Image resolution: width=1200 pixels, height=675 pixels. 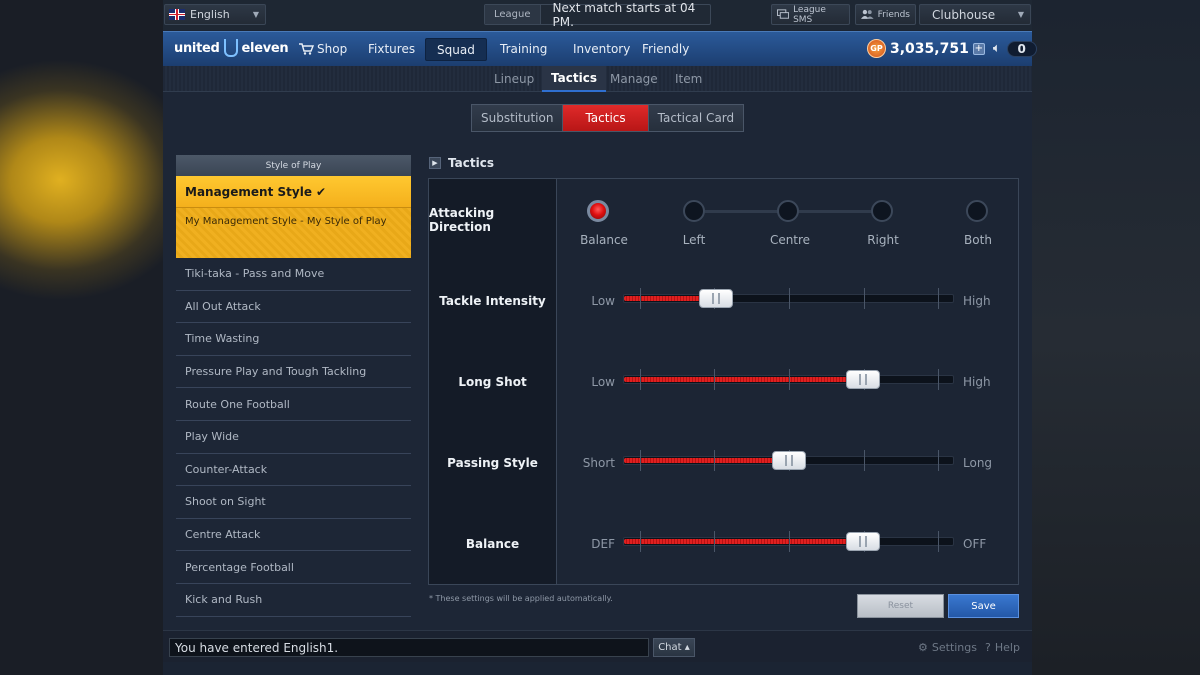 I want to click on radio-balance, so click(x=598, y=211).